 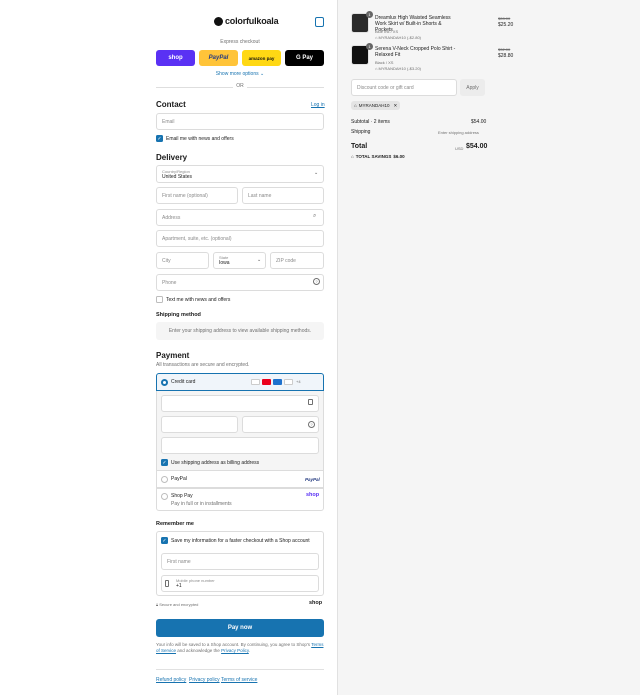 I want to click on item-price: $28.80, so click(x=506, y=56).